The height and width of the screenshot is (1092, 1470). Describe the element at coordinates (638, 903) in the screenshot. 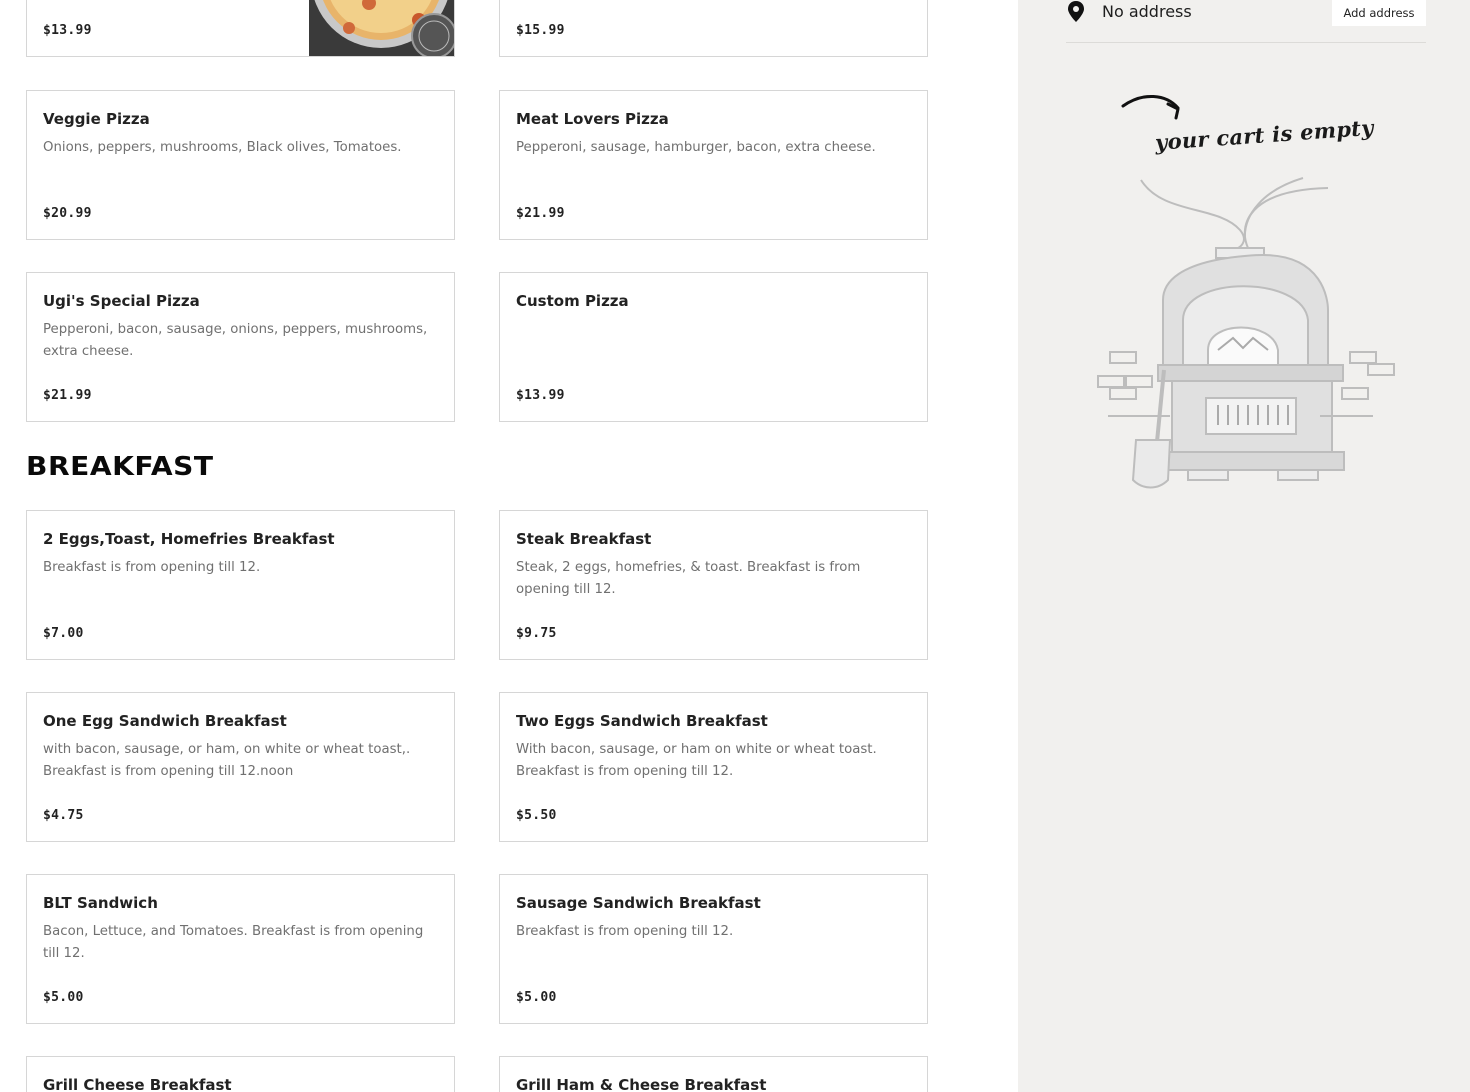

I see `item-name: Sausage Sandwich Breakfast` at that location.